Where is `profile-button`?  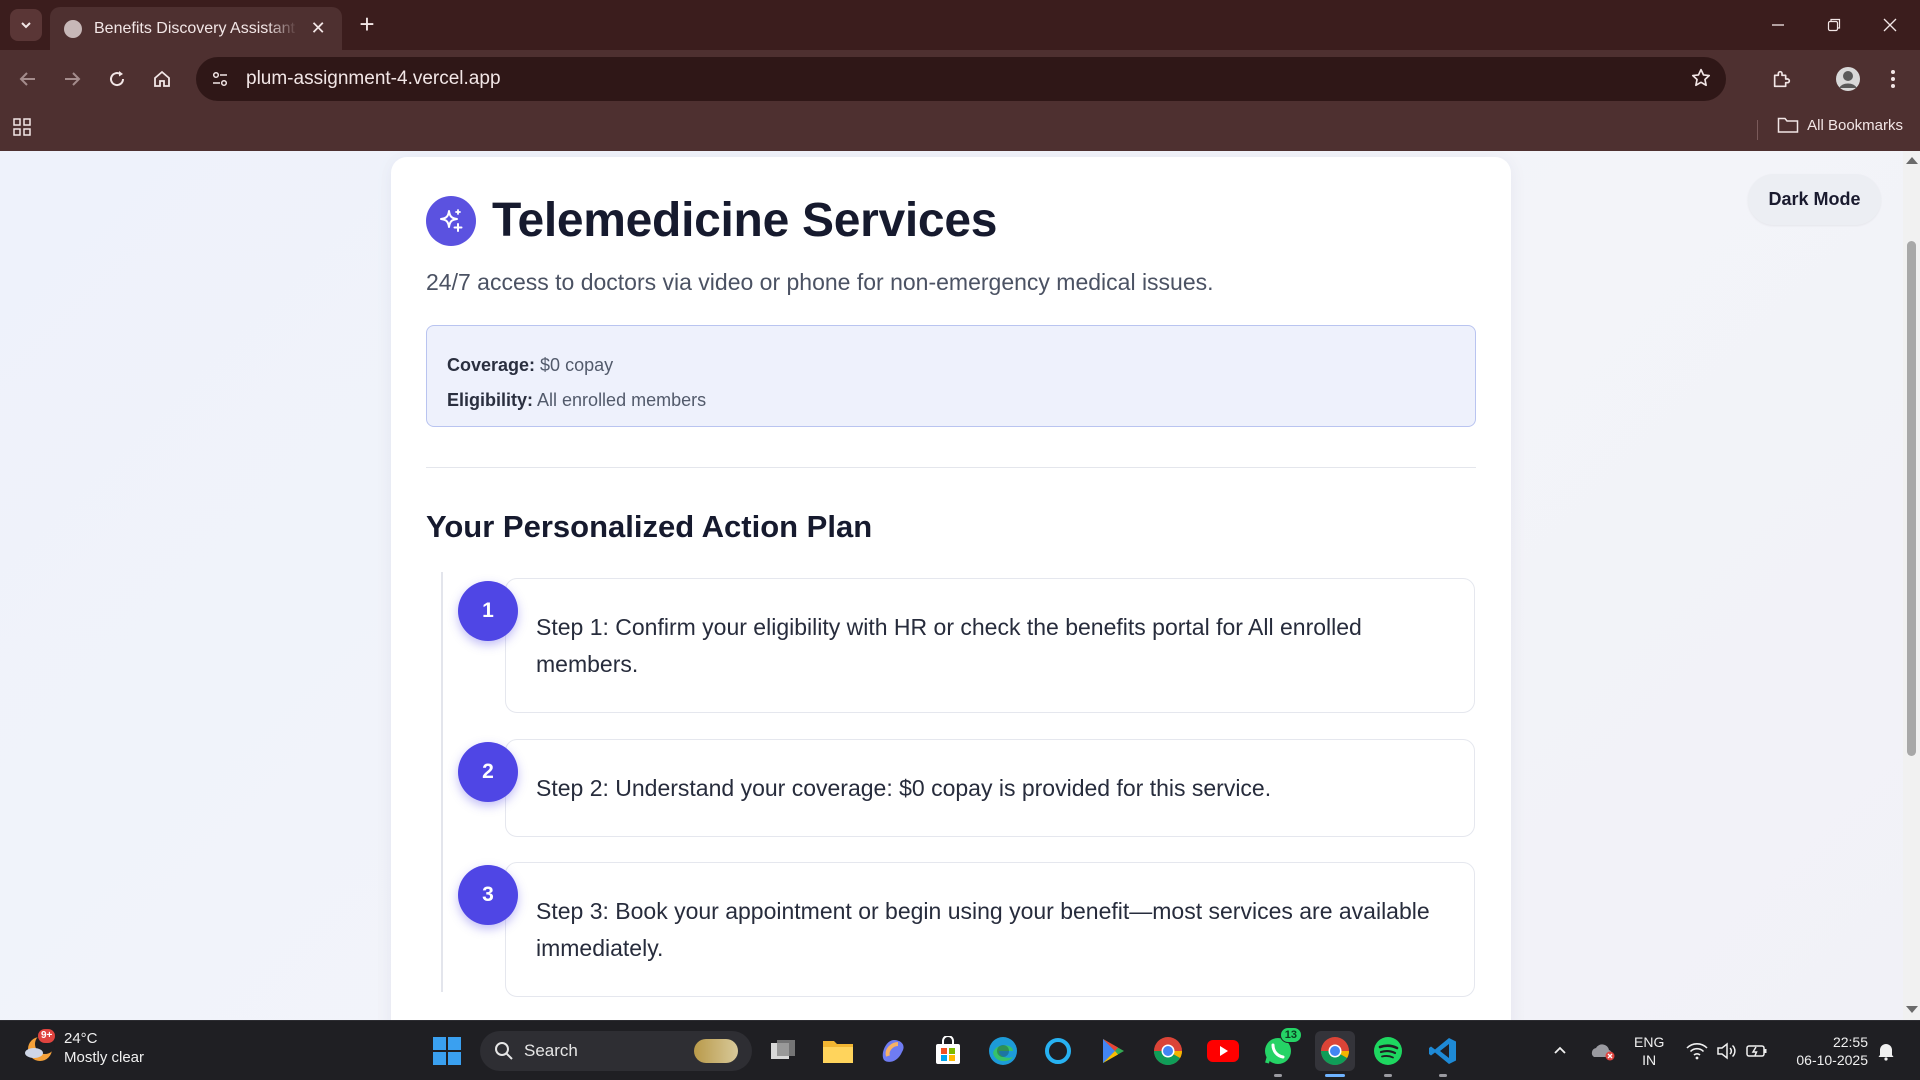
profile-button is located at coordinates (1848, 79).